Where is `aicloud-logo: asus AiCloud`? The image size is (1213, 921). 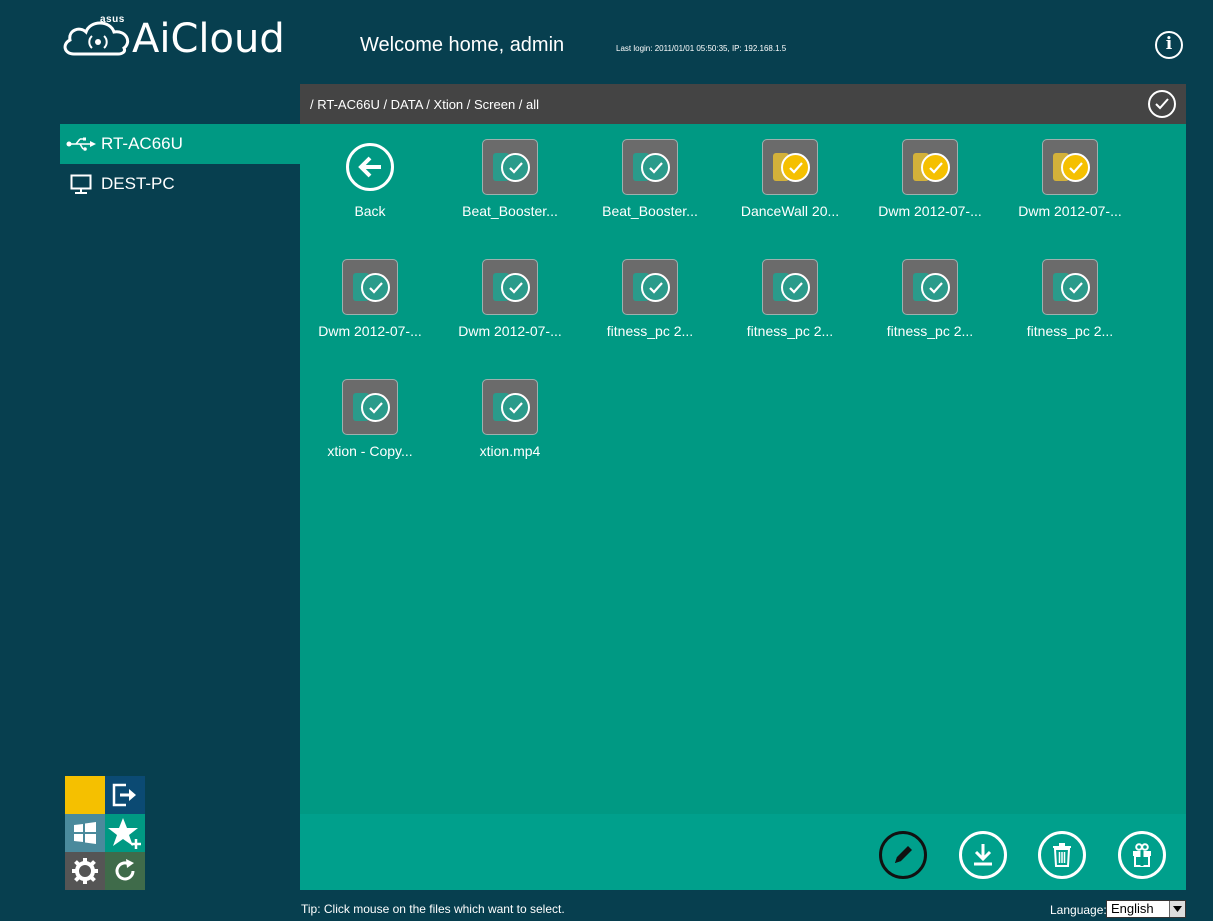
aicloud-logo: asus AiCloud is located at coordinates (175, 38).